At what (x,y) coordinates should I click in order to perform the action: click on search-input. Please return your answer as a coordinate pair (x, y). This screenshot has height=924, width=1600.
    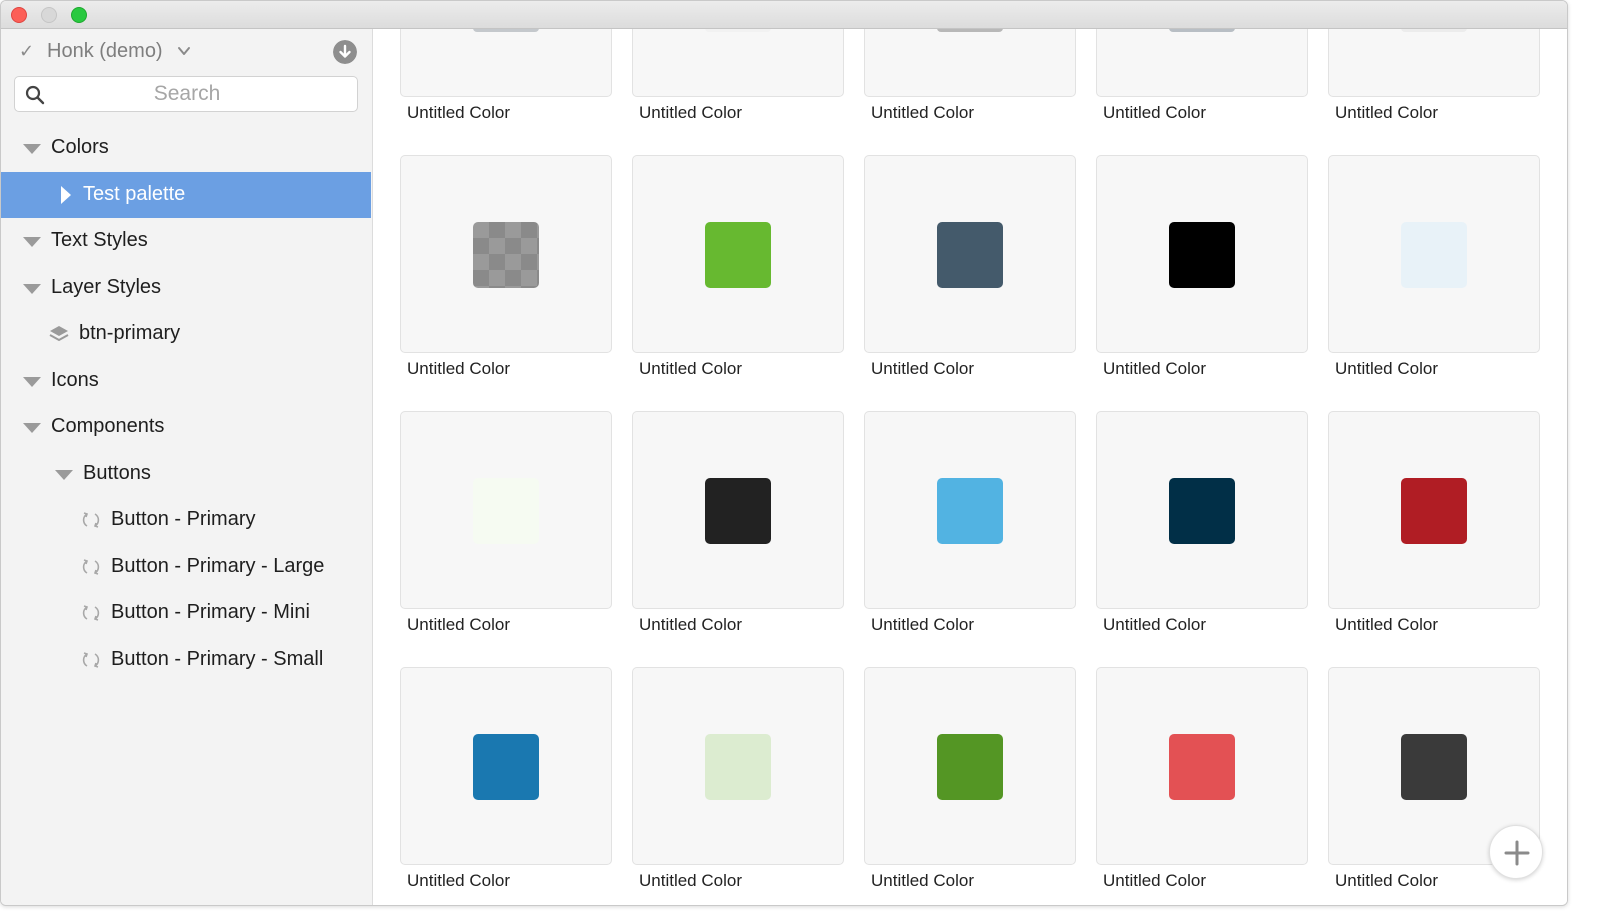
    Looking at the image, I should click on (187, 94).